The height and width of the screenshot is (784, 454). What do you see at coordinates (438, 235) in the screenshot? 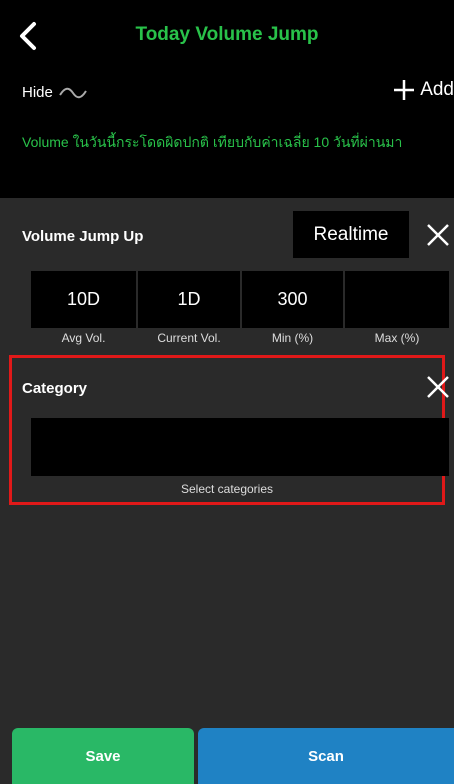
I see `close-volume-jump-icon` at bounding box center [438, 235].